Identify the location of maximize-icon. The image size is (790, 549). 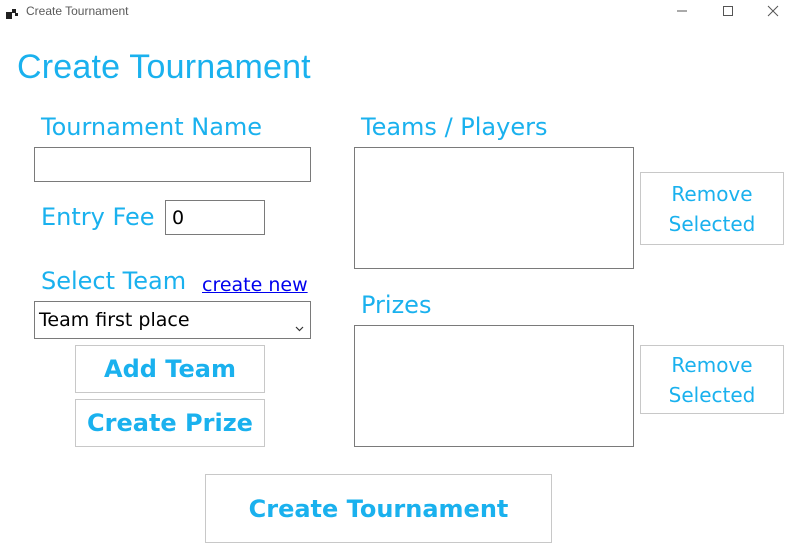
(728, 11).